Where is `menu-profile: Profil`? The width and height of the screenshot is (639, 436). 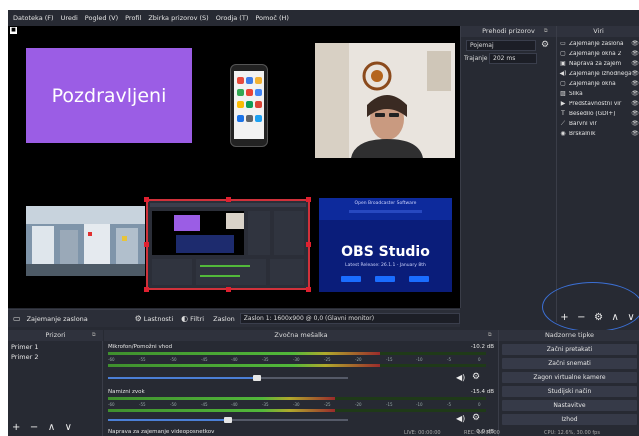 menu-profile: Profil is located at coordinates (133, 18).